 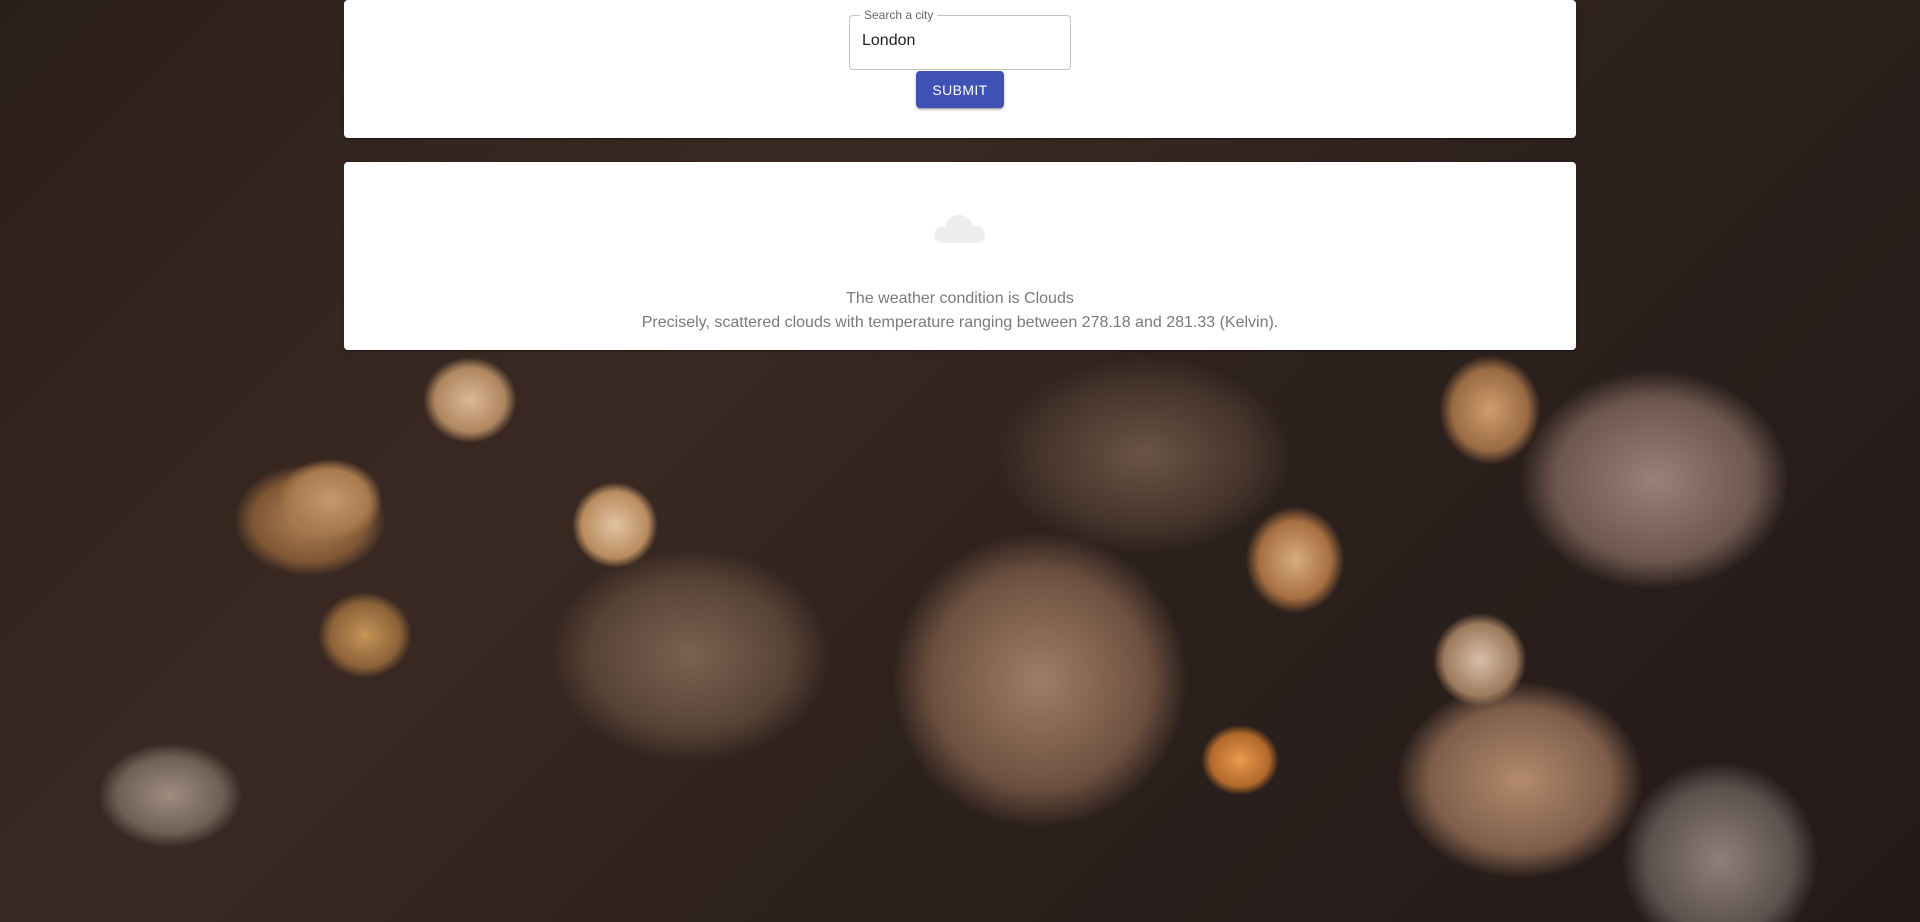 What do you see at coordinates (899, 15) in the screenshot?
I see `city-search-label: Search a city` at bounding box center [899, 15].